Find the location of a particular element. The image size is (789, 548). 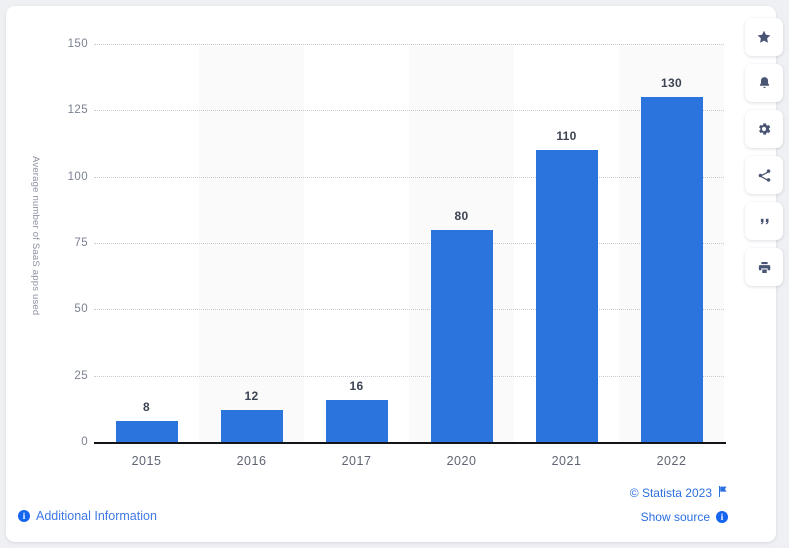

x-tick-label: 2020 is located at coordinates (461, 461).